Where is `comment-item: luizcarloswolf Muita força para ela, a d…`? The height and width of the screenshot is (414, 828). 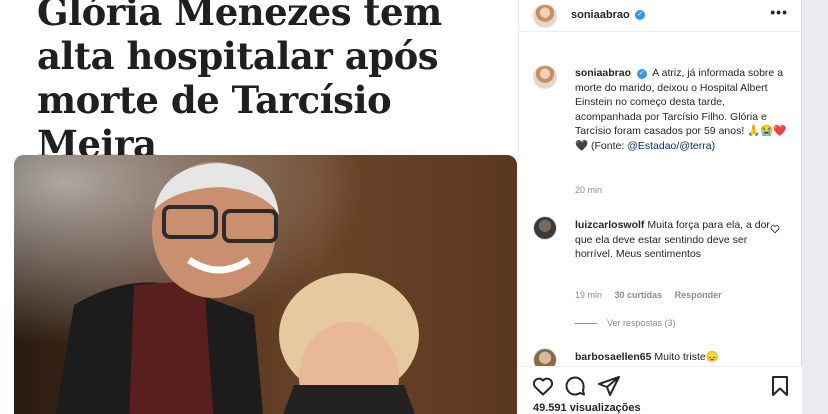 comment-item: luizcarloswolf Muita força para ela, a d… is located at coordinates (675, 240).